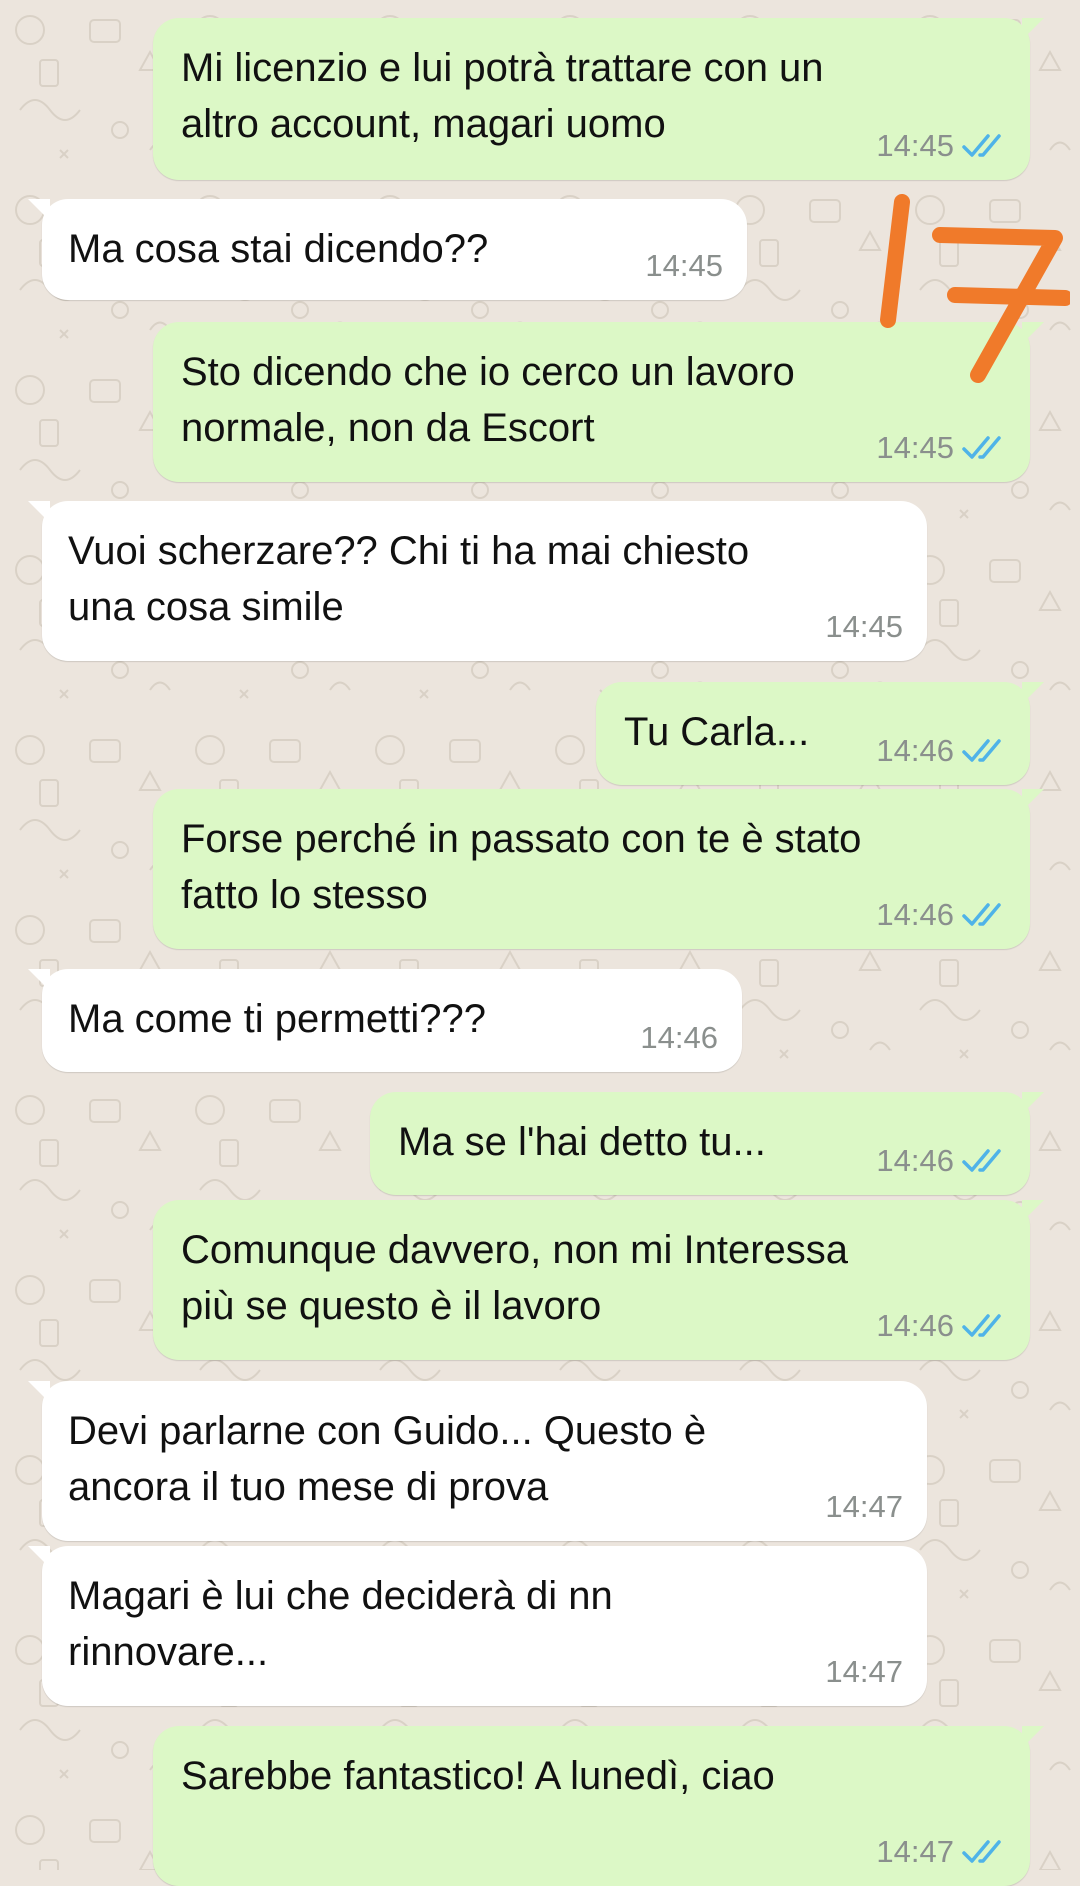 Image resolution: width=1080 pixels, height=1886 pixels. I want to click on message-bubble-outgoing: Sarebbe fantastico! A lunedì, ciao 14:47, so click(598, 1806).